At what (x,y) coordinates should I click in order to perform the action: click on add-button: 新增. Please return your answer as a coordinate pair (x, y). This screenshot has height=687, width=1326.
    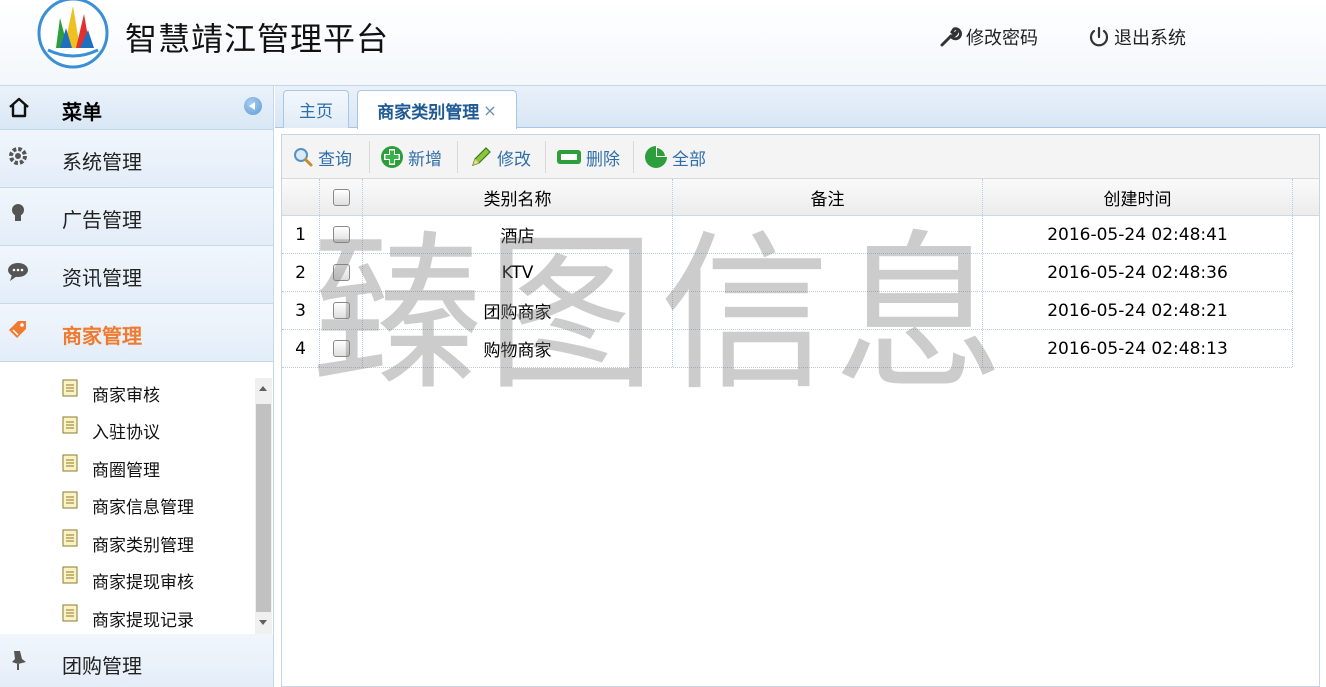
    Looking at the image, I should click on (411, 157).